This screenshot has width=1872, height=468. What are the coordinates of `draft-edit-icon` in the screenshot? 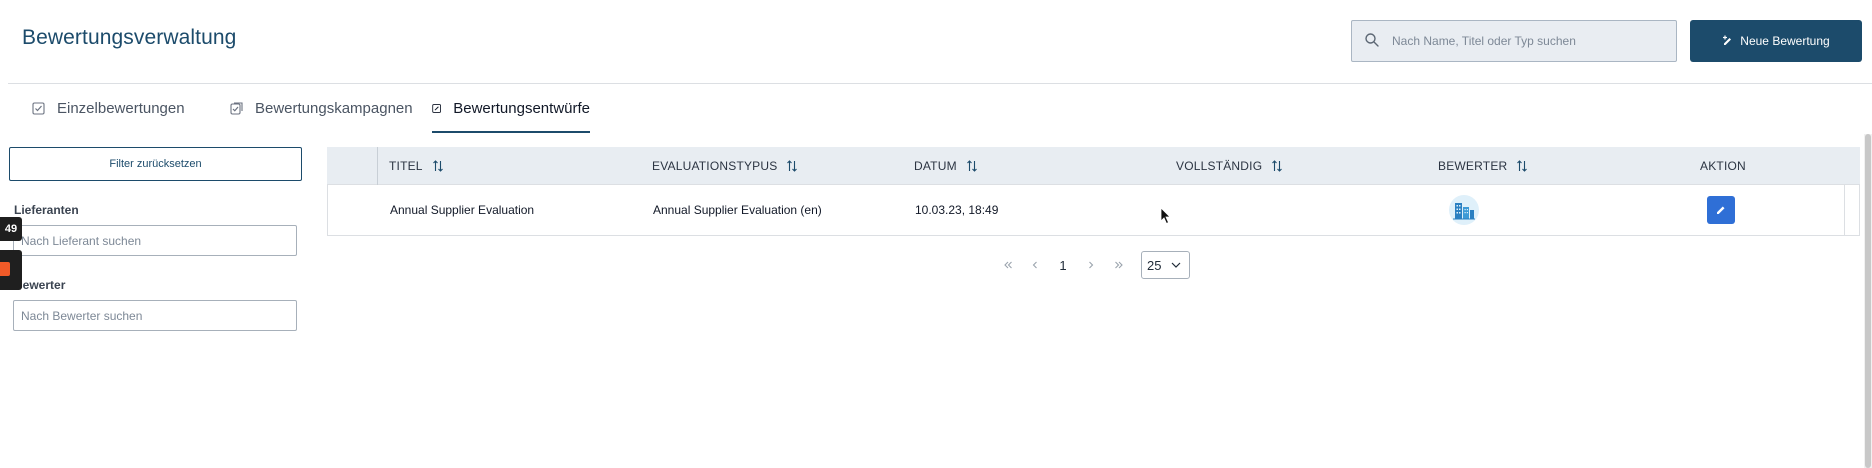 It's located at (436, 108).